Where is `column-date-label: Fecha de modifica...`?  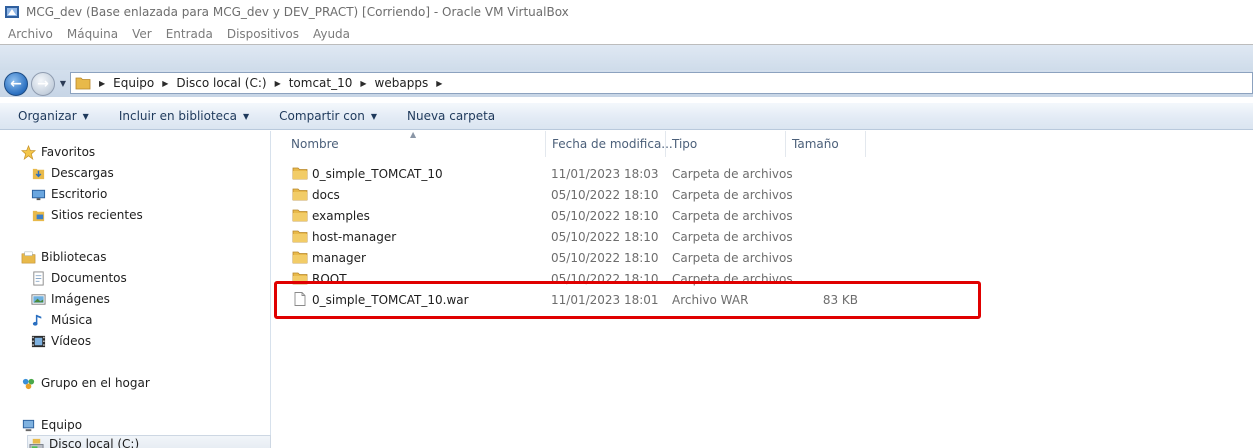
column-date-label: Fecha de modifica... is located at coordinates (612, 144).